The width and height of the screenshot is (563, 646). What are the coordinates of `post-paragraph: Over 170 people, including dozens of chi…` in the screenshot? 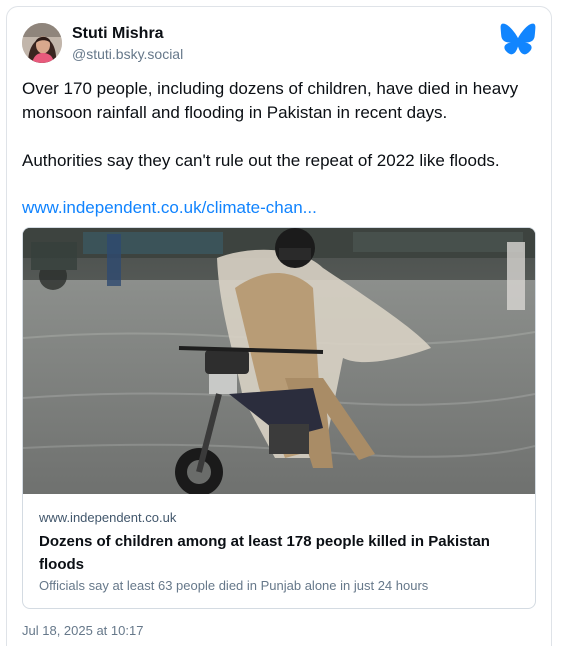 It's located at (270, 100).